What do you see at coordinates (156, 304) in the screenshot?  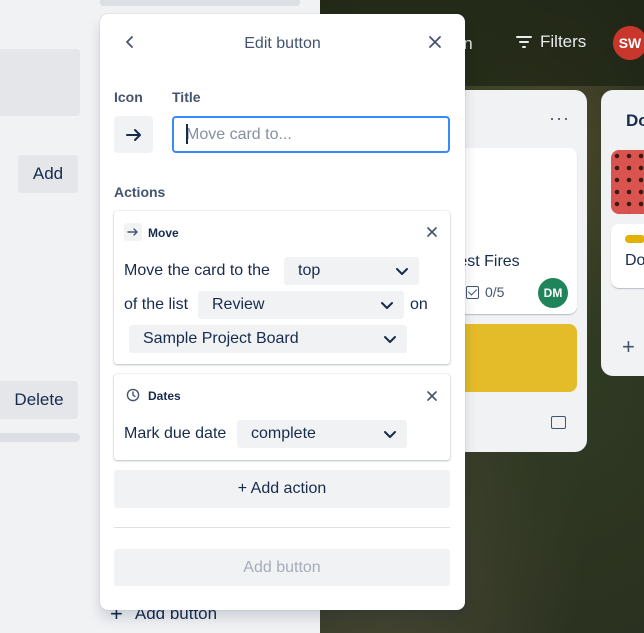 I see `move-text-2: of the list` at bounding box center [156, 304].